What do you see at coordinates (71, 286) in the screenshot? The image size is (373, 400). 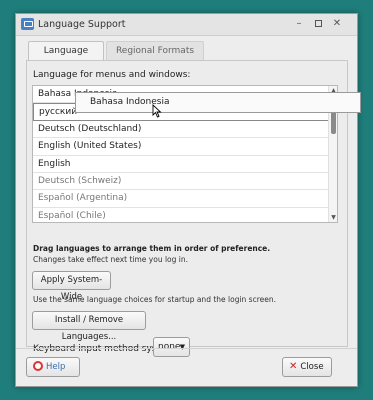 I see `apply-system-wide-button: Apply System-Wide` at bounding box center [71, 286].